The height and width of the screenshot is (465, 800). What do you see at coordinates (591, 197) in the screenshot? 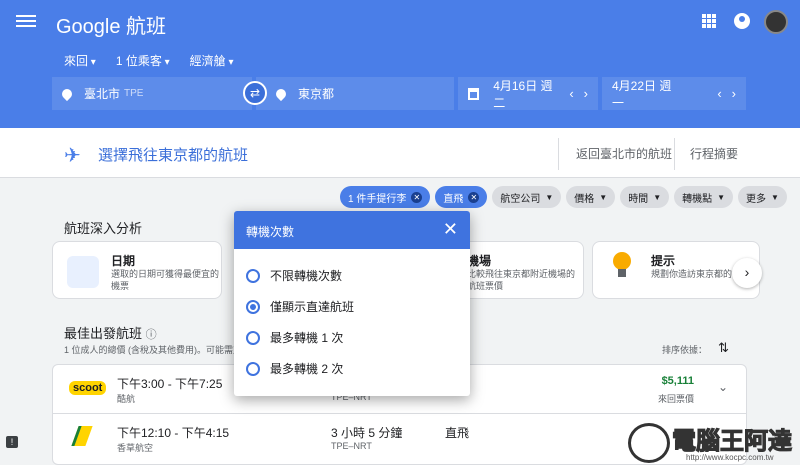
I see `chip-price: 價格 ▼` at bounding box center [591, 197].